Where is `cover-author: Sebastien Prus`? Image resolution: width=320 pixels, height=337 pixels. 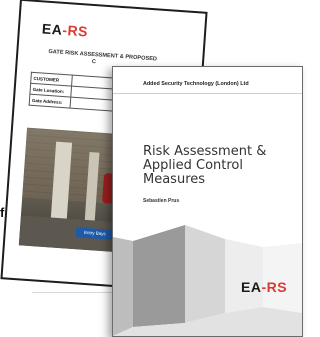 cover-author: Sebastien Prus is located at coordinates (161, 201).